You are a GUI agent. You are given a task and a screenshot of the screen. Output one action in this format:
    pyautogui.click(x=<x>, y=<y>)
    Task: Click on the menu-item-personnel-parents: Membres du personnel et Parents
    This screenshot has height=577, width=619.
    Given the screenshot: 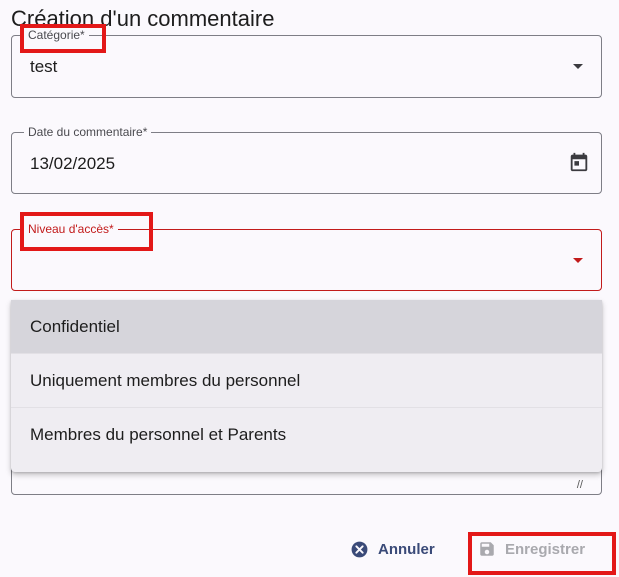 What is the action you would take?
    pyautogui.click(x=306, y=435)
    